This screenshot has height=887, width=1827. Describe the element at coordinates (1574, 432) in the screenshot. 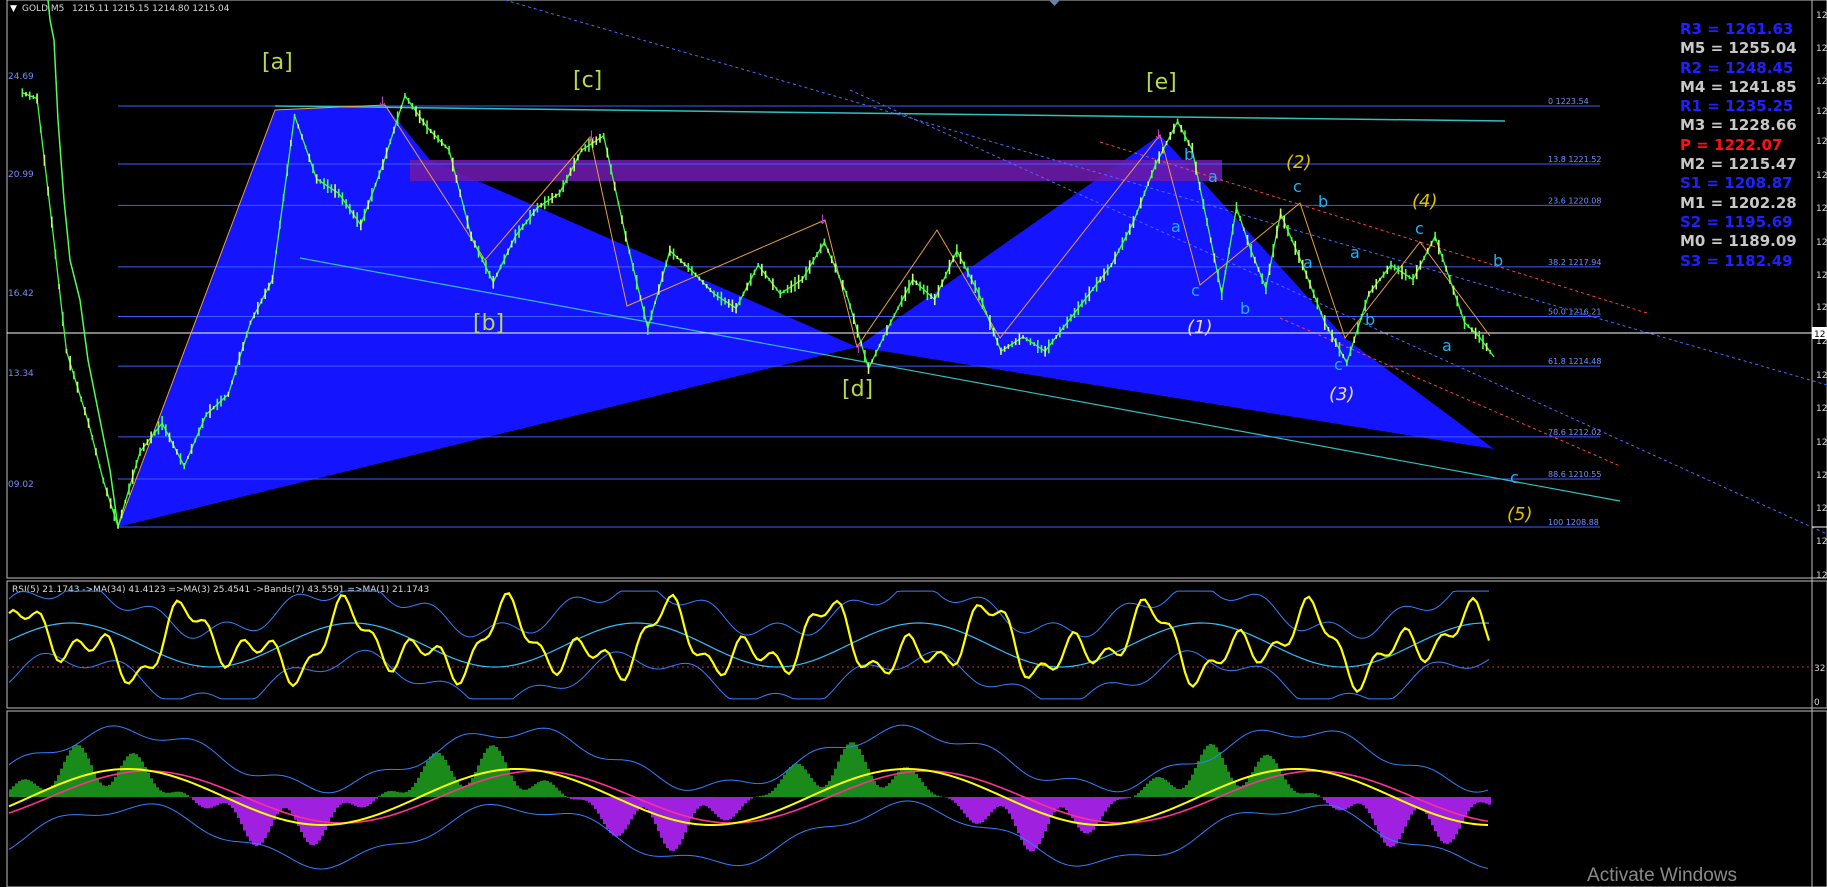

I see `fib-level-label: 78.6 1212.02` at that location.